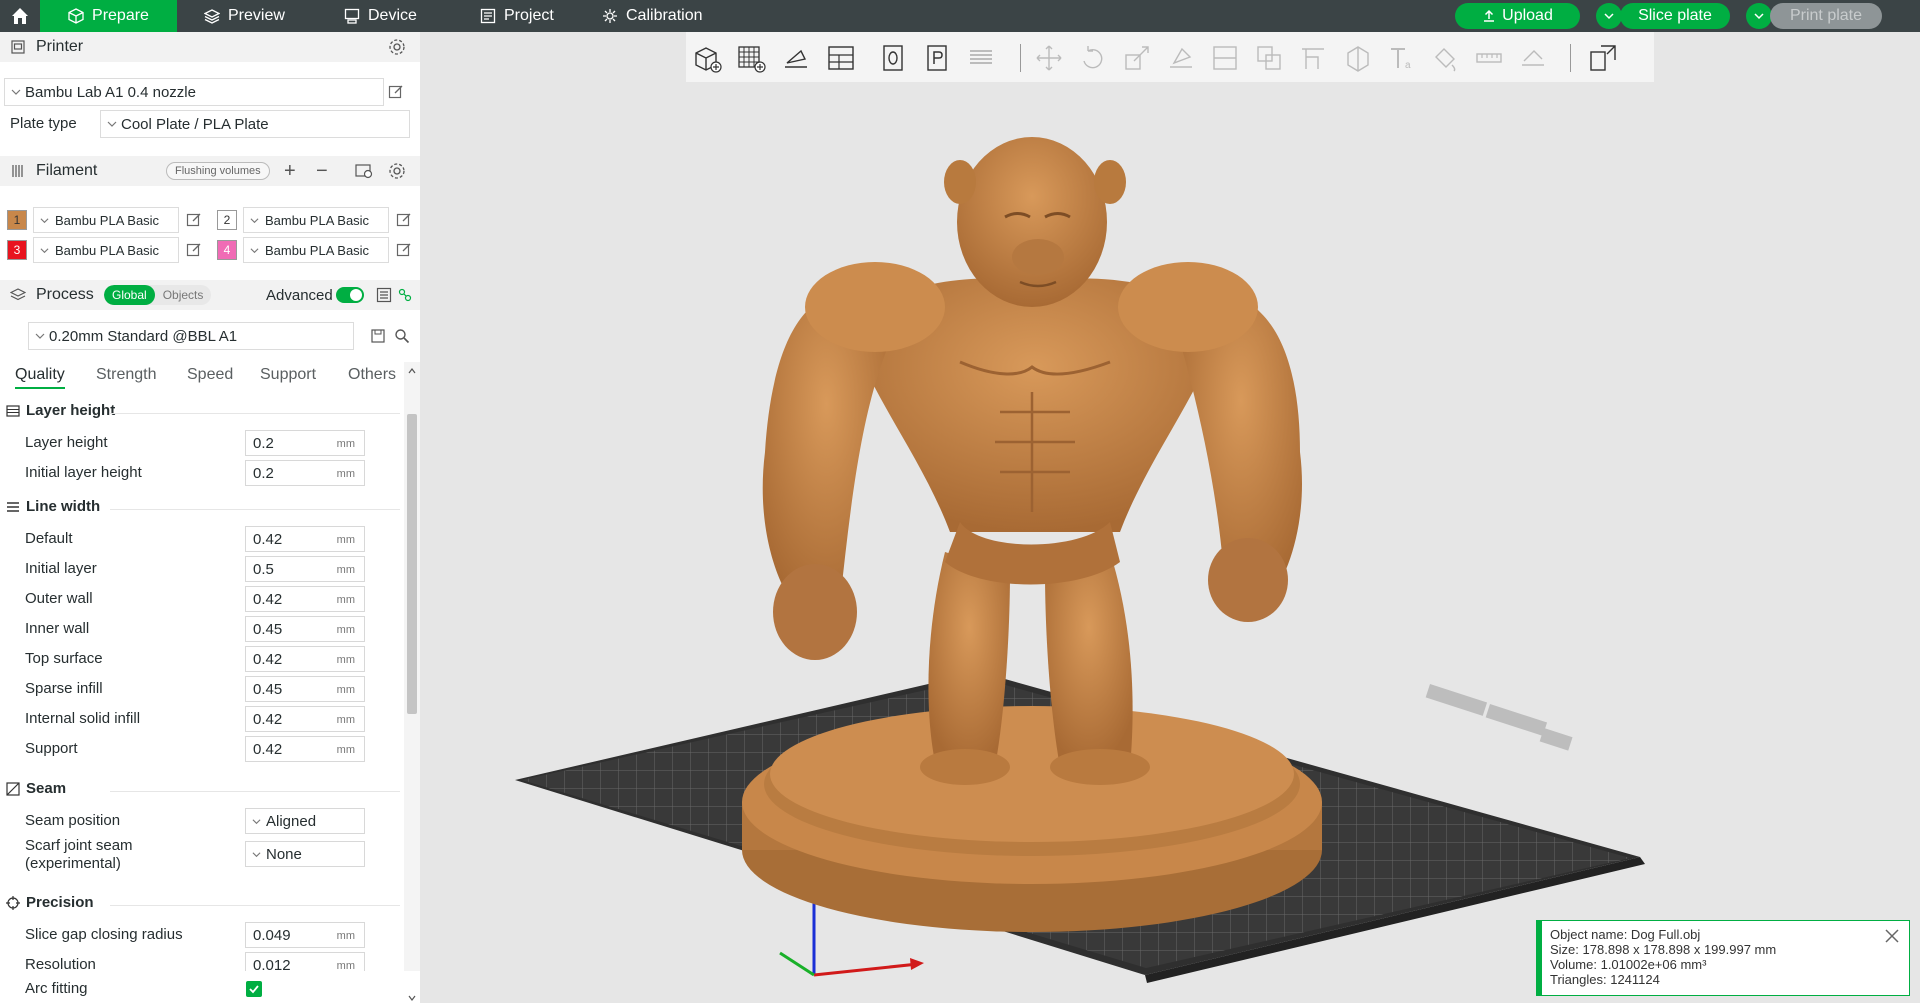  I want to click on objects-toggle-option: Objects, so click(183, 295).